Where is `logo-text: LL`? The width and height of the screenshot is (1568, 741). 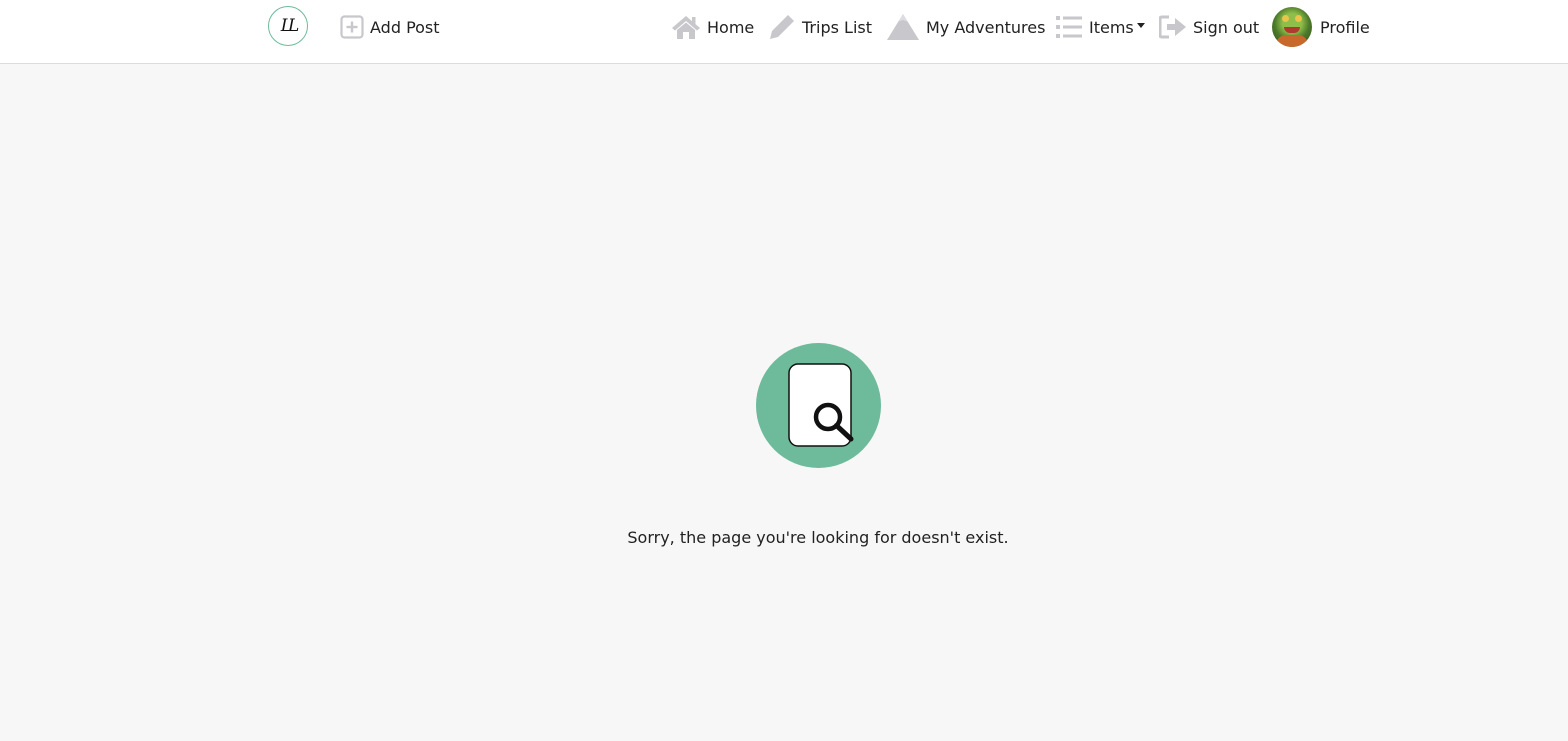
logo-text: LL is located at coordinates (289, 26).